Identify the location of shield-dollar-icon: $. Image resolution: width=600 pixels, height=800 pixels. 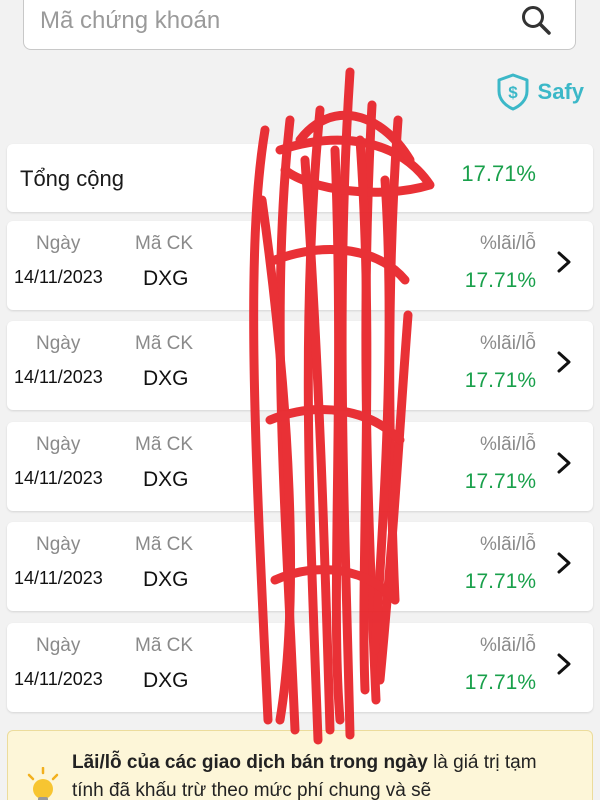
(513, 92).